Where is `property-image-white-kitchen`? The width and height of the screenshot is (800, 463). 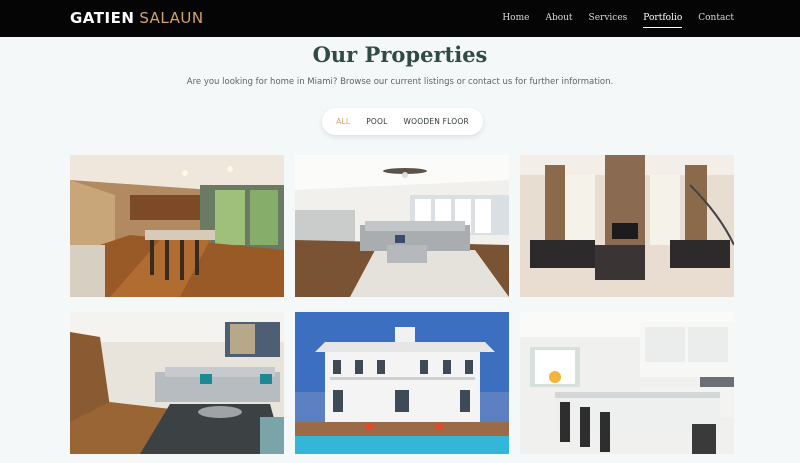 property-image-white-kitchen is located at coordinates (627, 383).